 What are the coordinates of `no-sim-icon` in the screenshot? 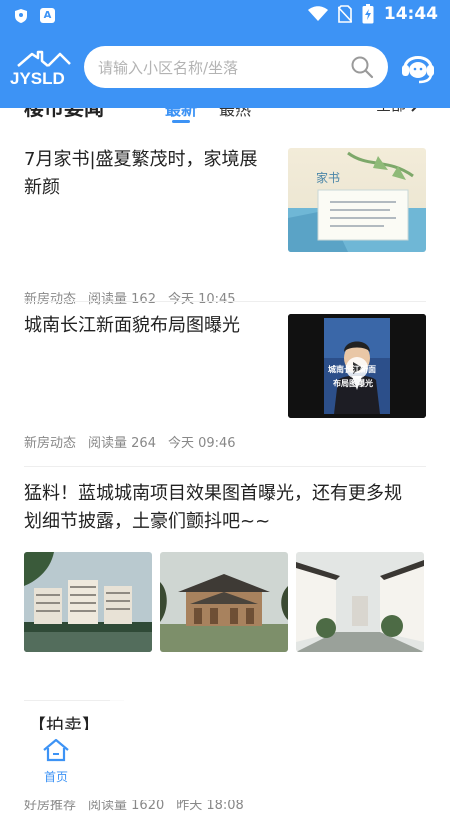 It's located at (344, 14).